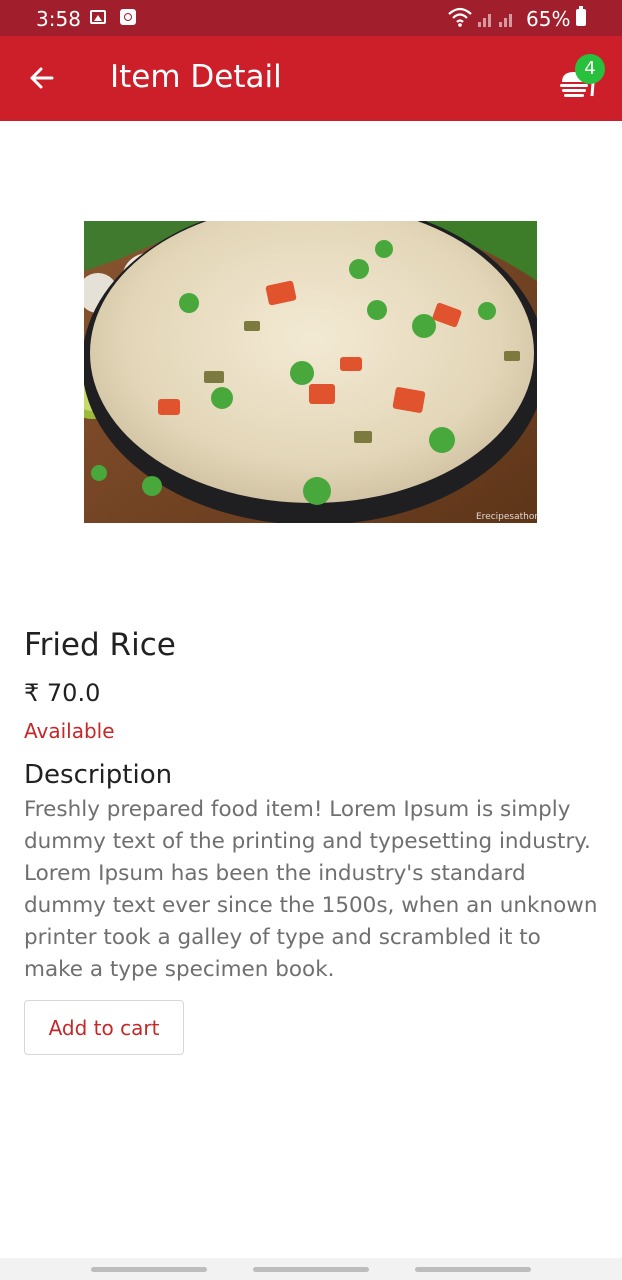 The width and height of the screenshot is (622, 1280). I want to click on nav-pill-left, so click(149, 1269).